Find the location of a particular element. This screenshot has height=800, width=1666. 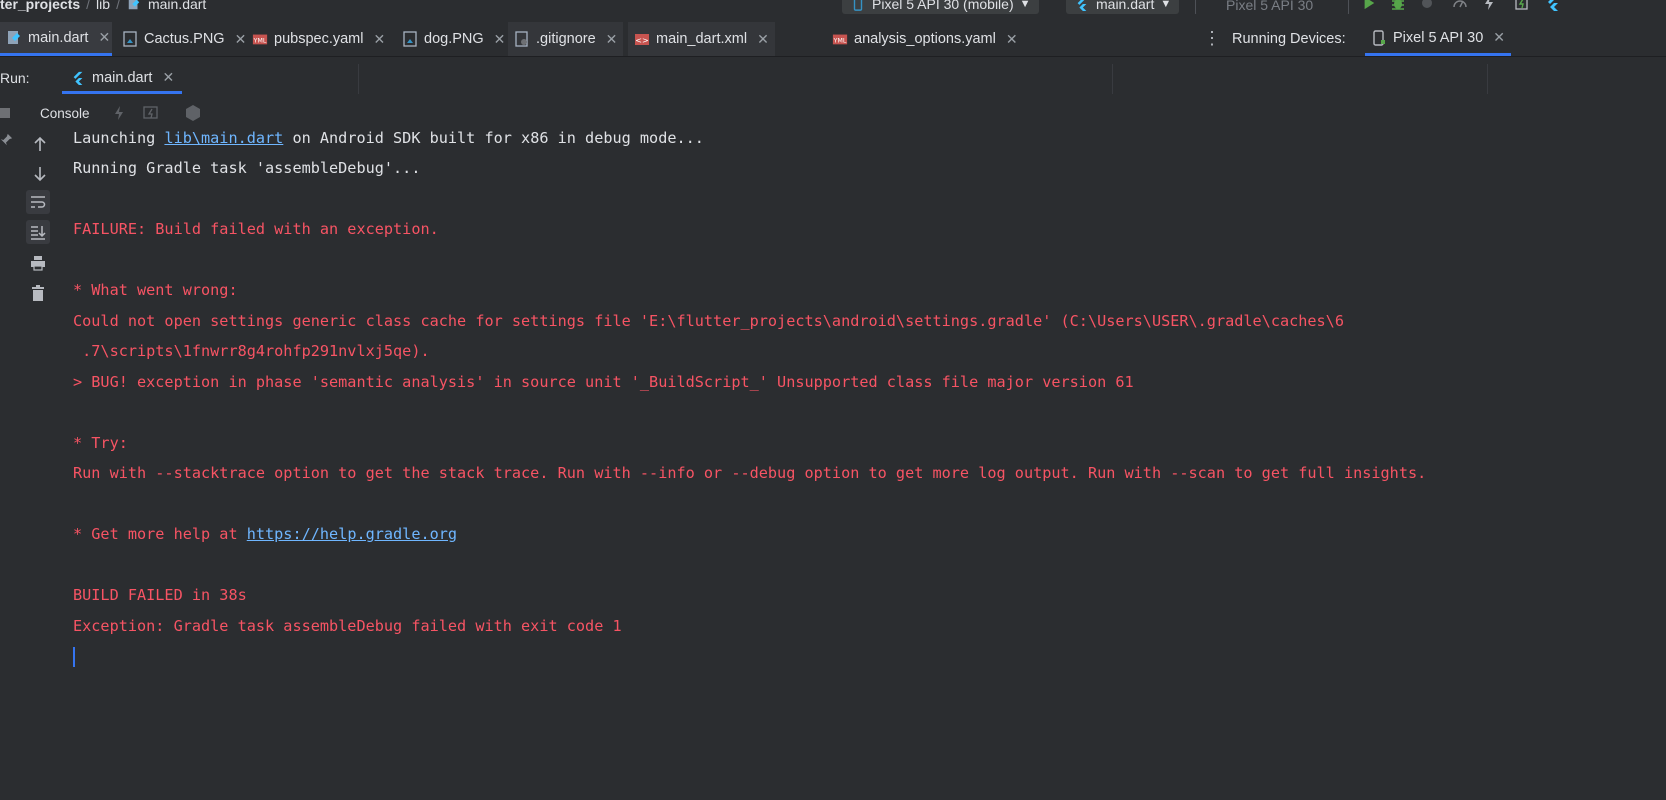

pin-icon is located at coordinates (9, 140).